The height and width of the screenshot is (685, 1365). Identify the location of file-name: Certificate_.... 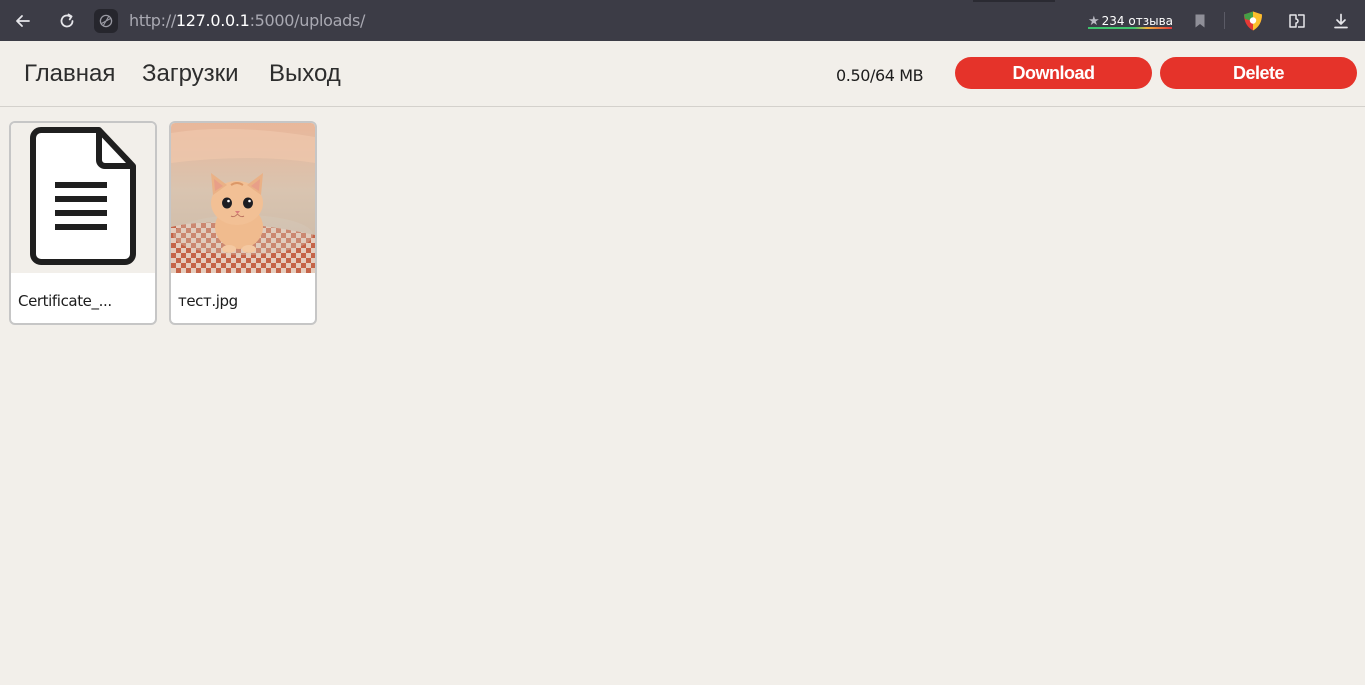
(65, 301).